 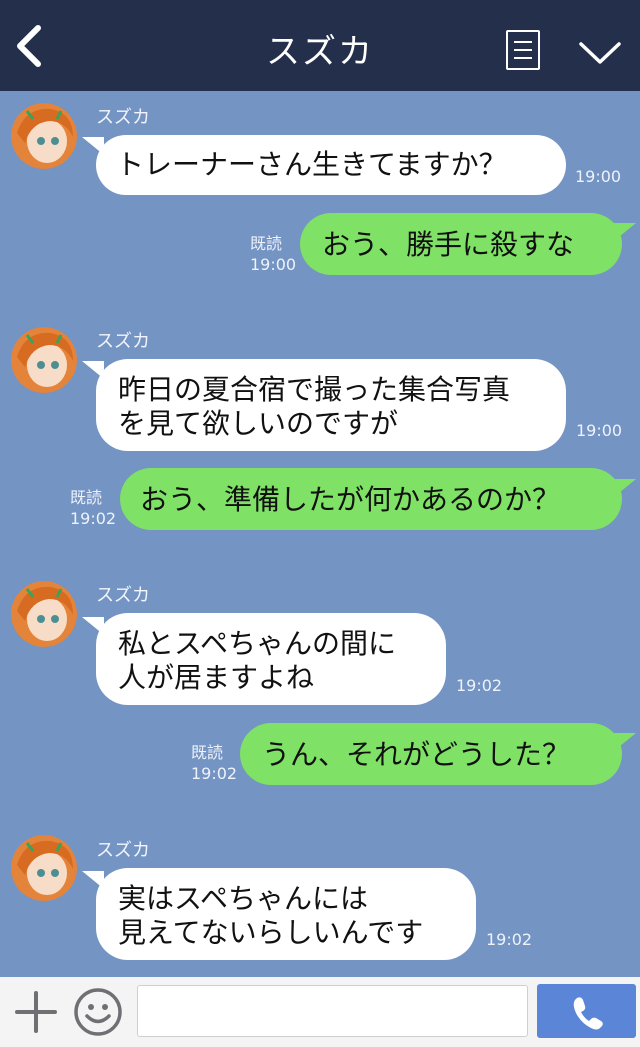 I want to click on chat-title: スズカ, so click(x=320, y=52).